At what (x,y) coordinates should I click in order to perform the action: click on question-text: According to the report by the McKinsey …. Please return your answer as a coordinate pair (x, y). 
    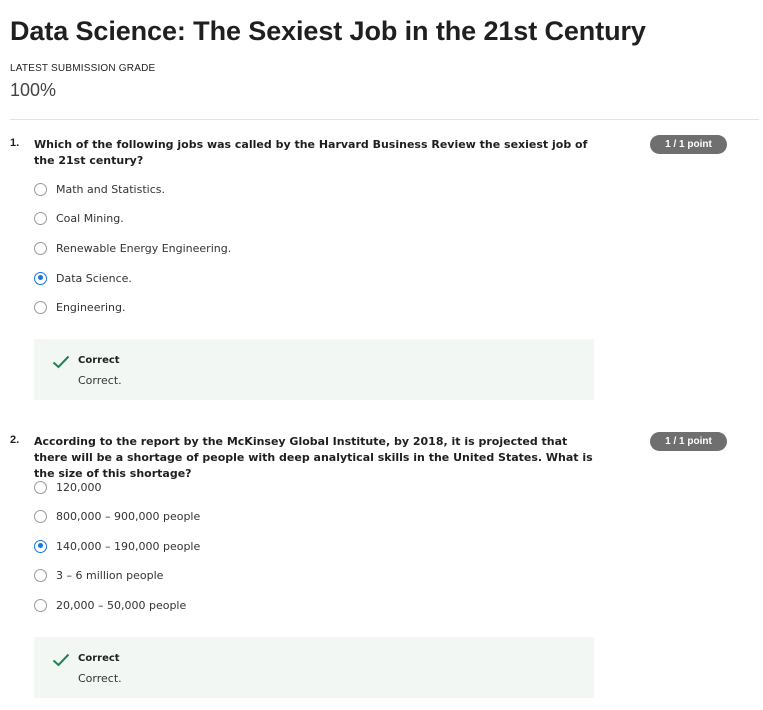
    Looking at the image, I should click on (313, 457).